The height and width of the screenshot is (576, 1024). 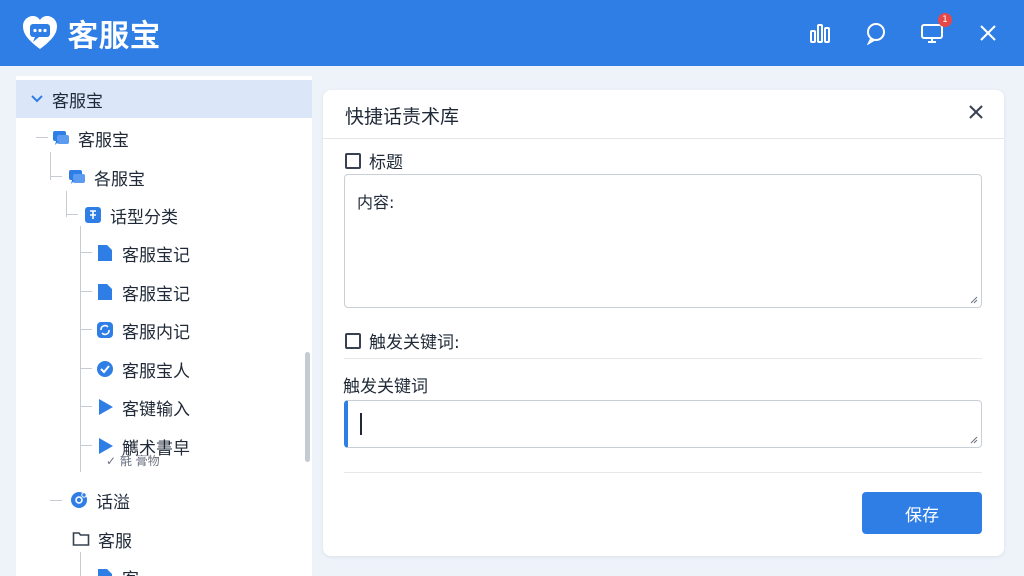 What do you see at coordinates (106, 407) in the screenshot?
I see `play-icon` at bounding box center [106, 407].